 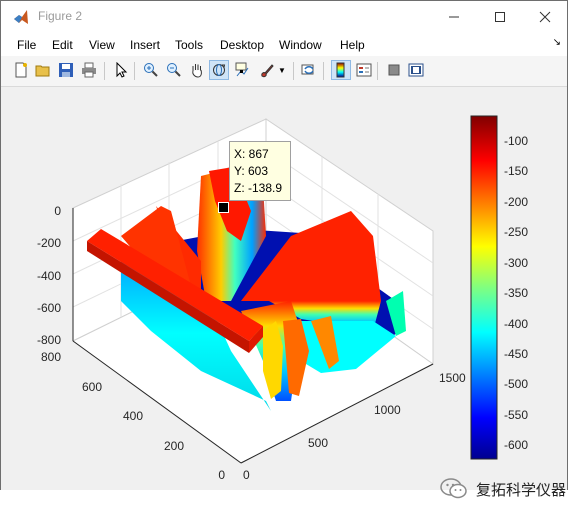 I want to click on watermark: 复拓科学仪器, so click(x=508, y=489).